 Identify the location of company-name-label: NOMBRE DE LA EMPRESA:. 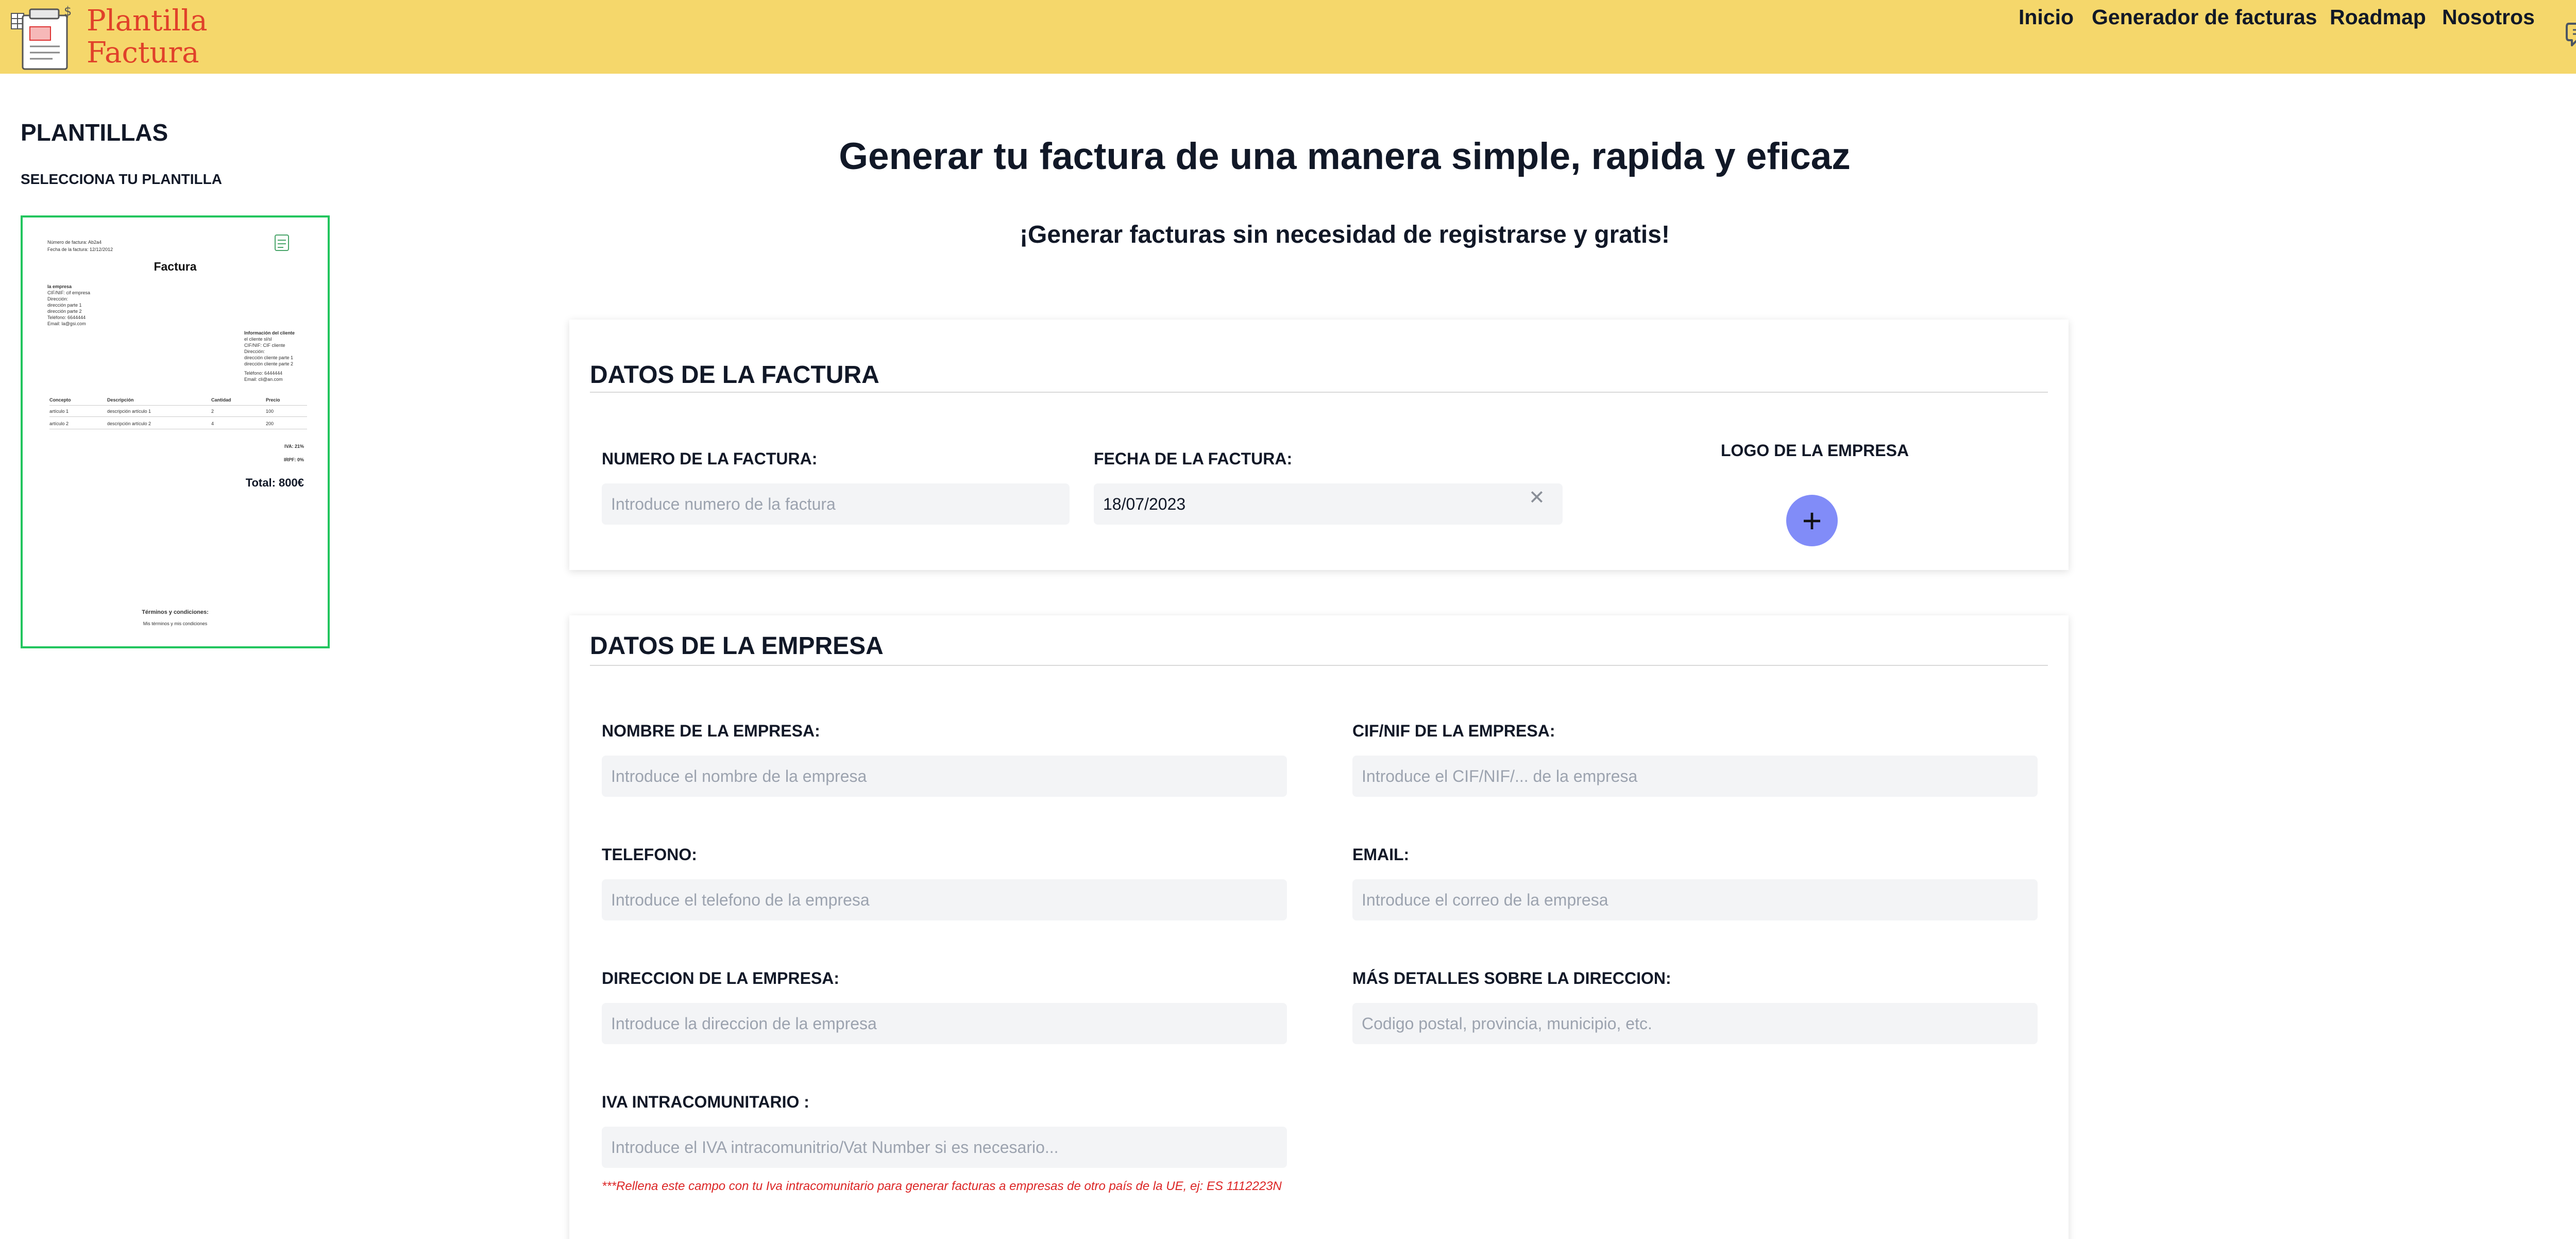
(711, 731).